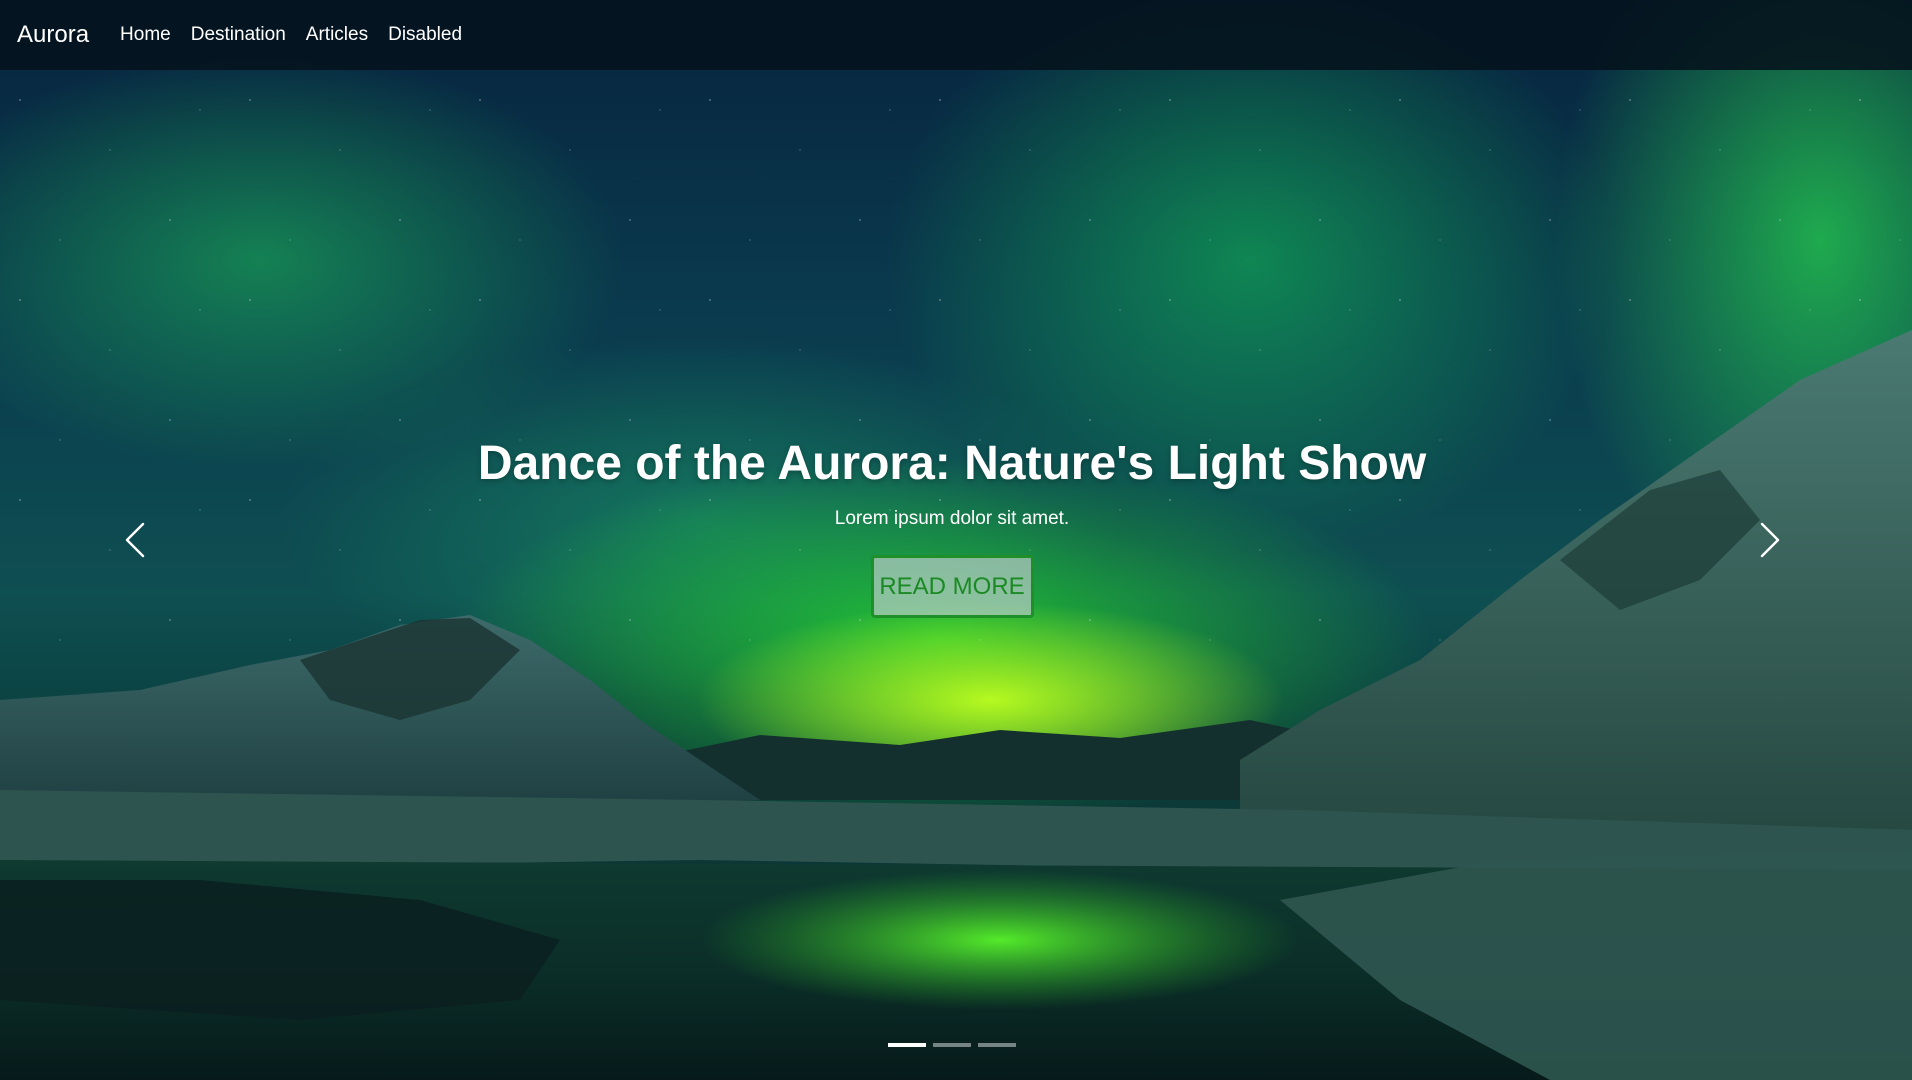  Describe the element at coordinates (952, 518) in the screenshot. I see `hero-subtitle: Lorem ipsum dolor sit amet.` at that location.